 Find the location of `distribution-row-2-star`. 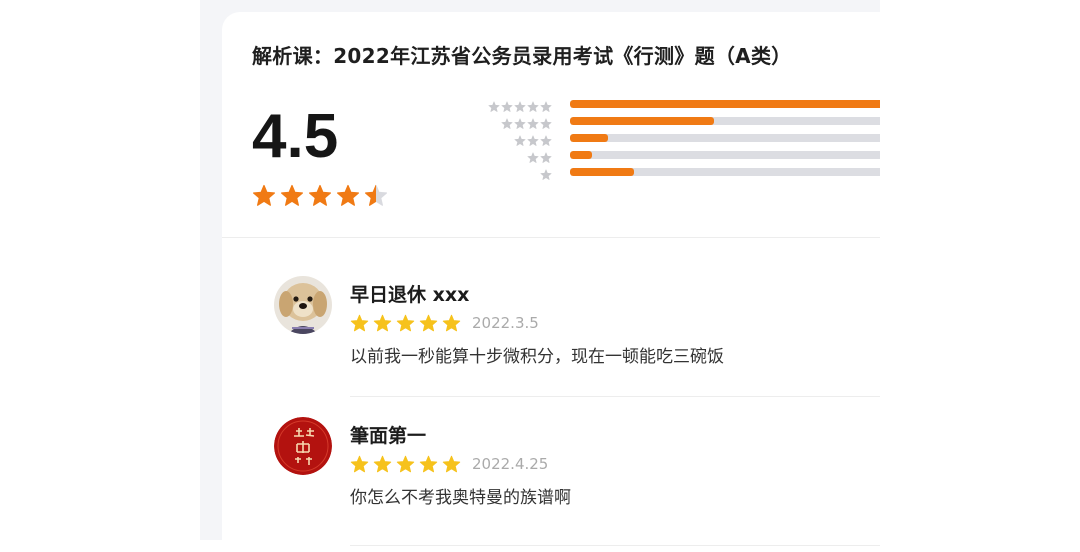

distribution-row-2-star is located at coordinates (680, 155).